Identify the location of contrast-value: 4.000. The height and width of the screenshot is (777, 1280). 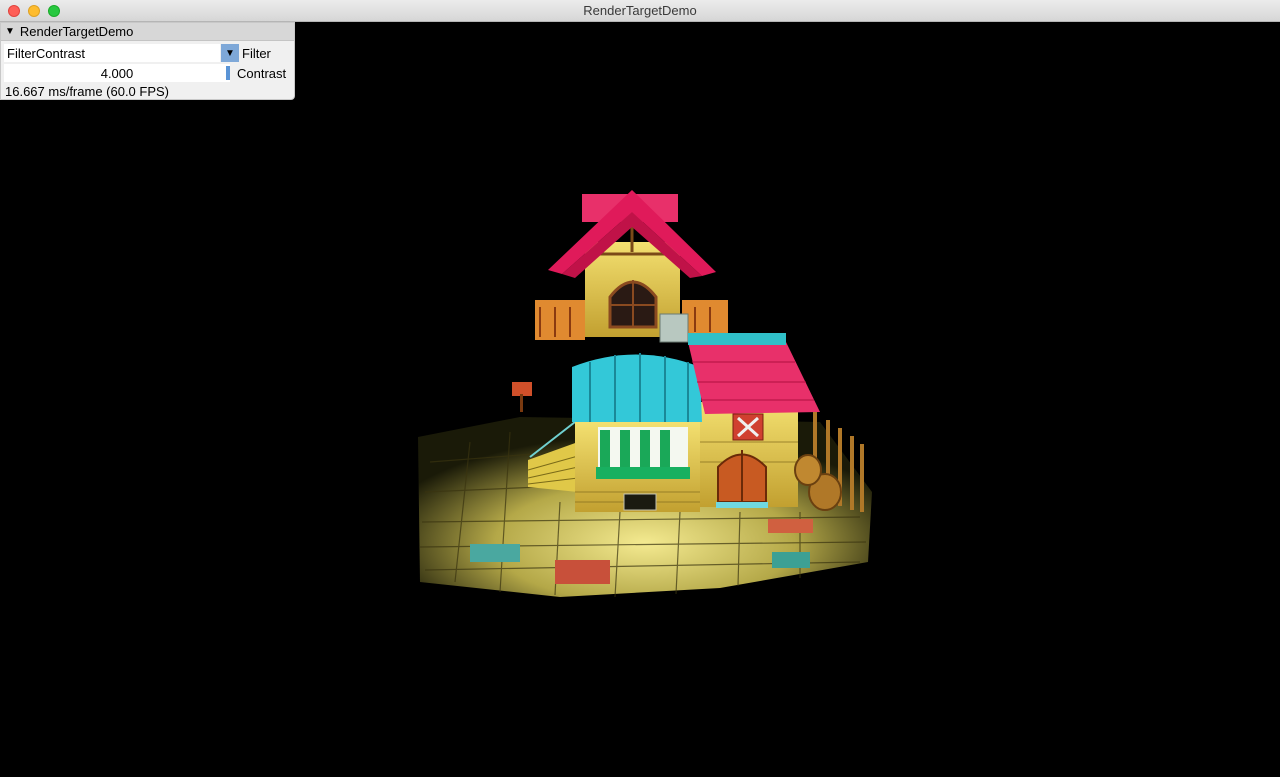
(117, 73).